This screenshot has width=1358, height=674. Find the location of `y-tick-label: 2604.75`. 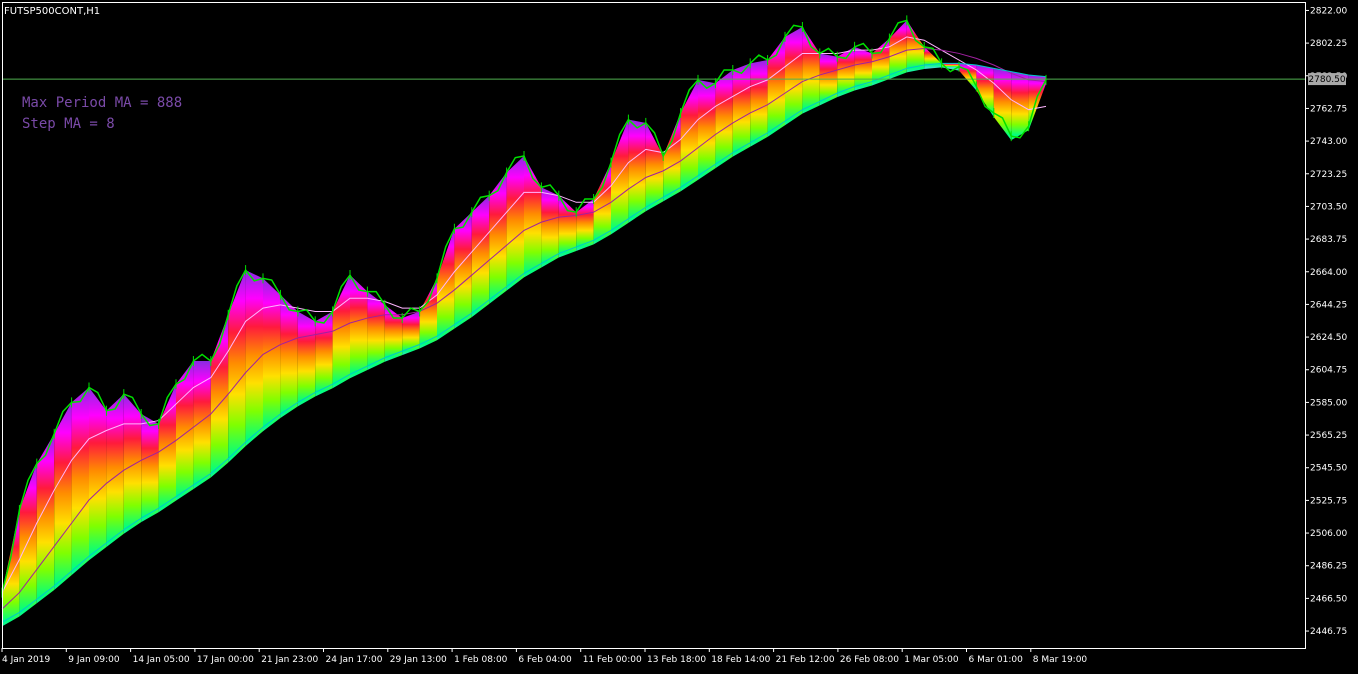

y-tick-label: 2604.75 is located at coordinates (1328, 371).